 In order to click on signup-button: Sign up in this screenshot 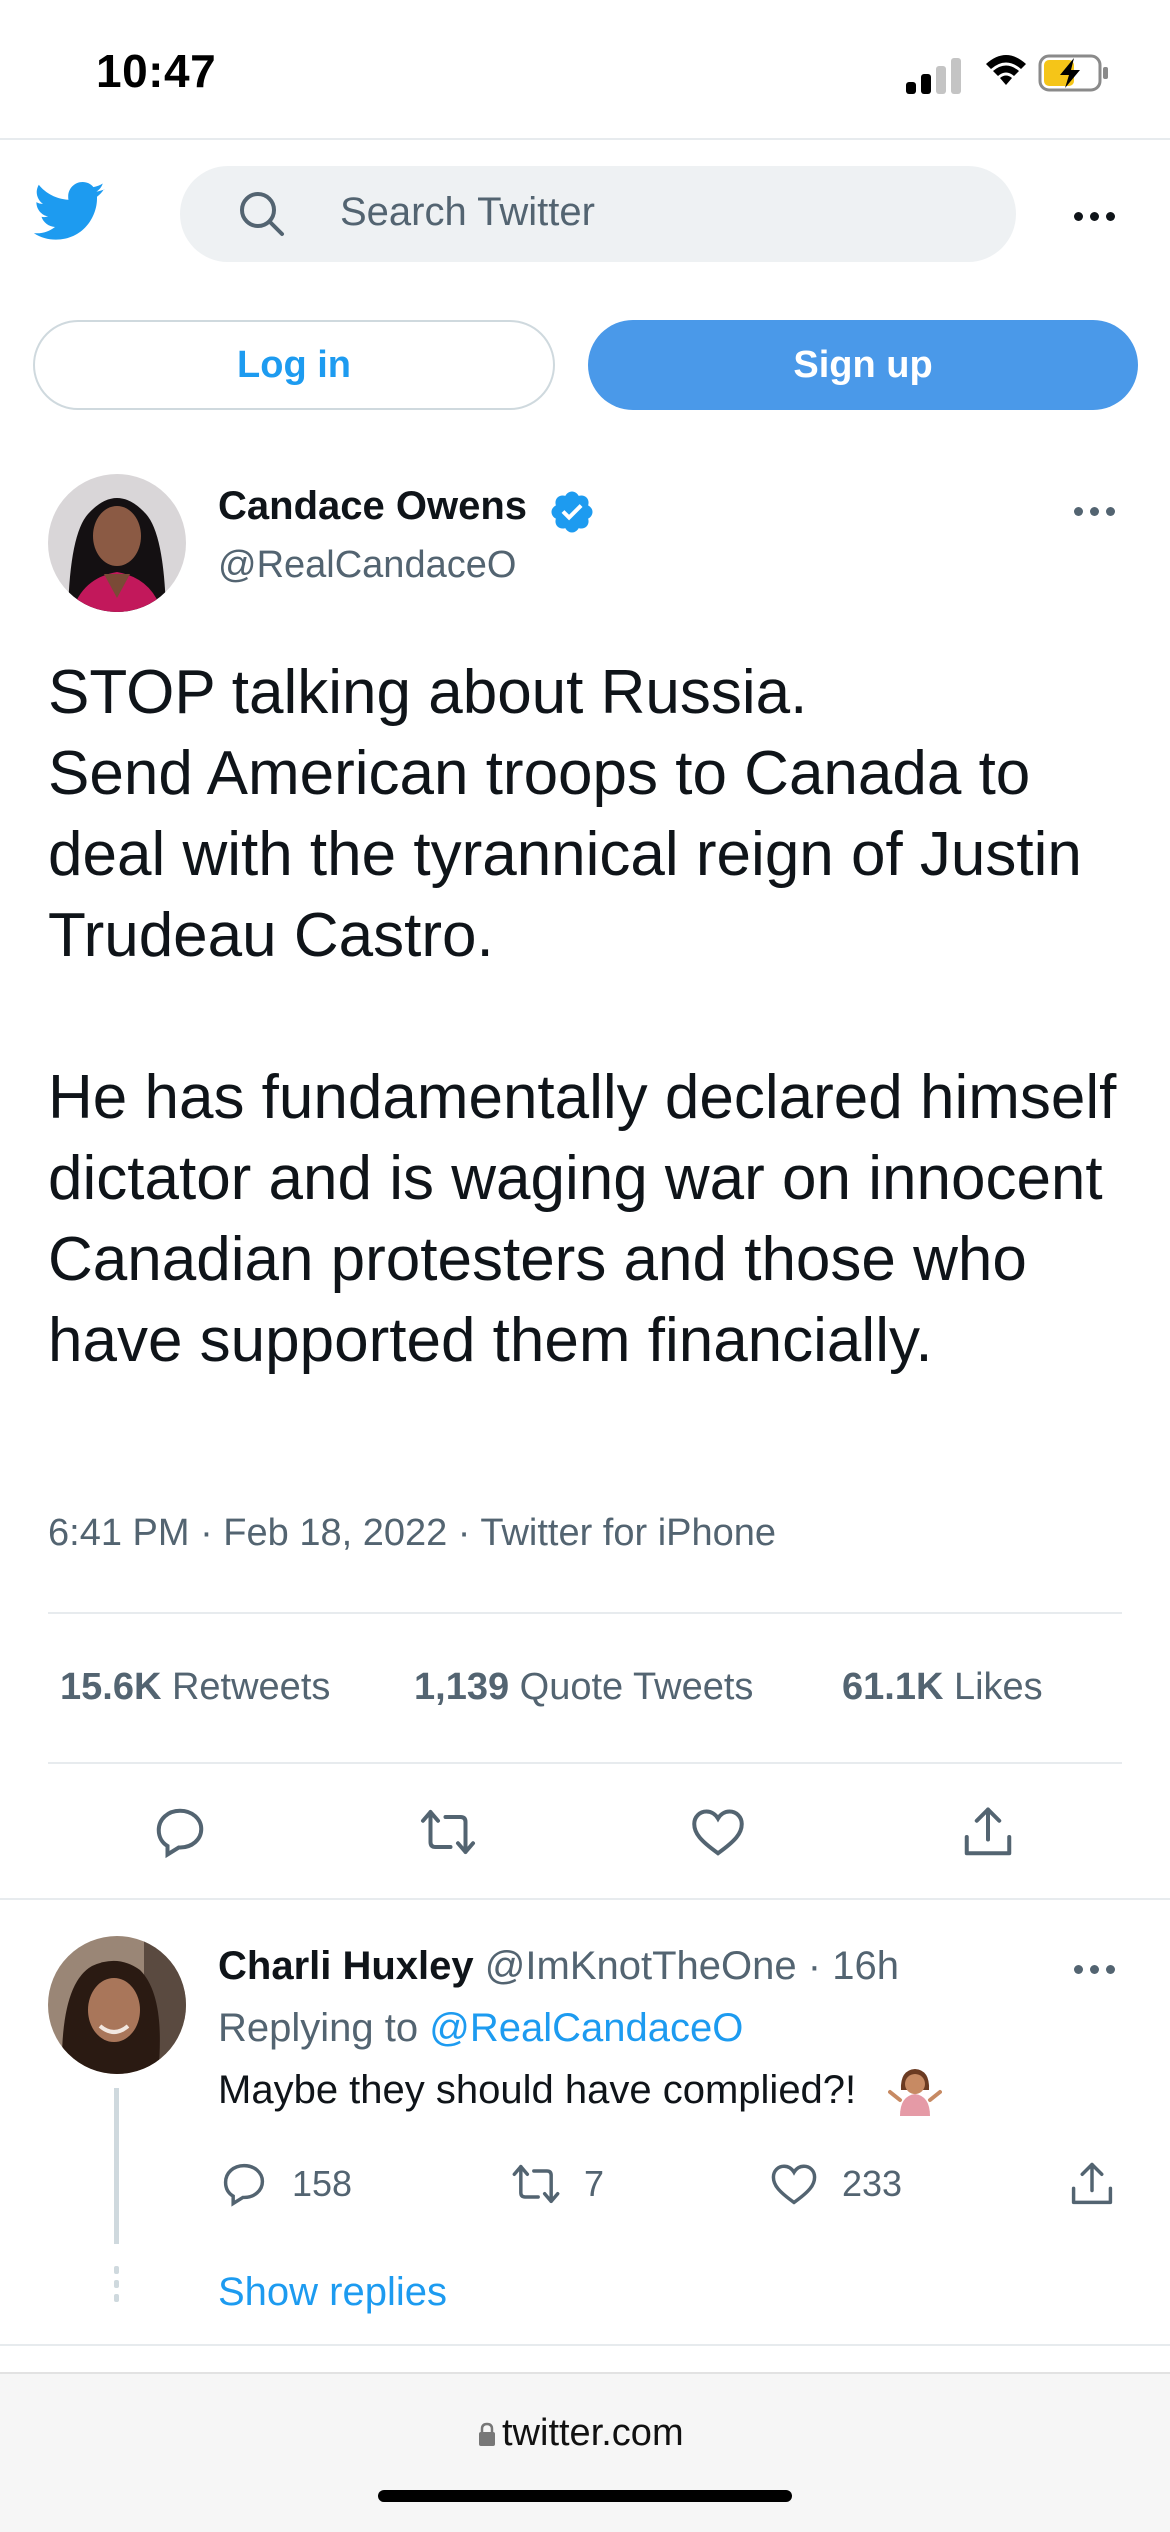, I will do `click(863, 365)`.